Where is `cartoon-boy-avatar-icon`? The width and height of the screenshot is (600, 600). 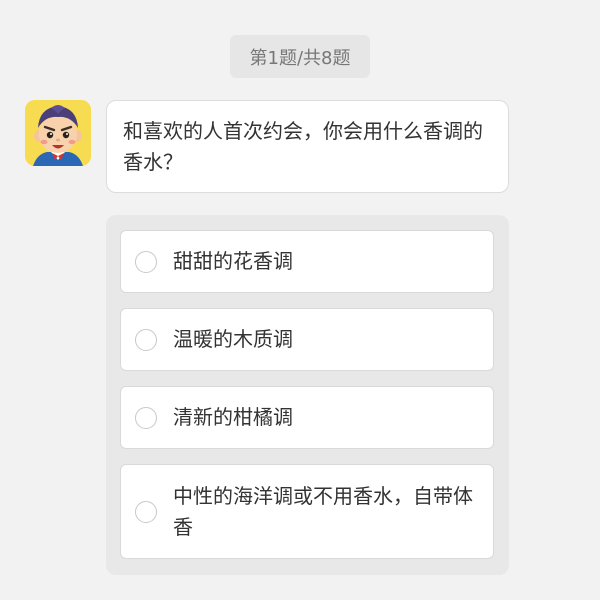
cartoon-boy-avatar-icon is located at coordinates (58, 133).